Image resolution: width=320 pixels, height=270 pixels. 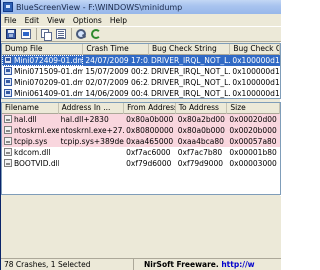 I want to click on address-in-stack: hal.dll+2830, so click(x=91, y=119).